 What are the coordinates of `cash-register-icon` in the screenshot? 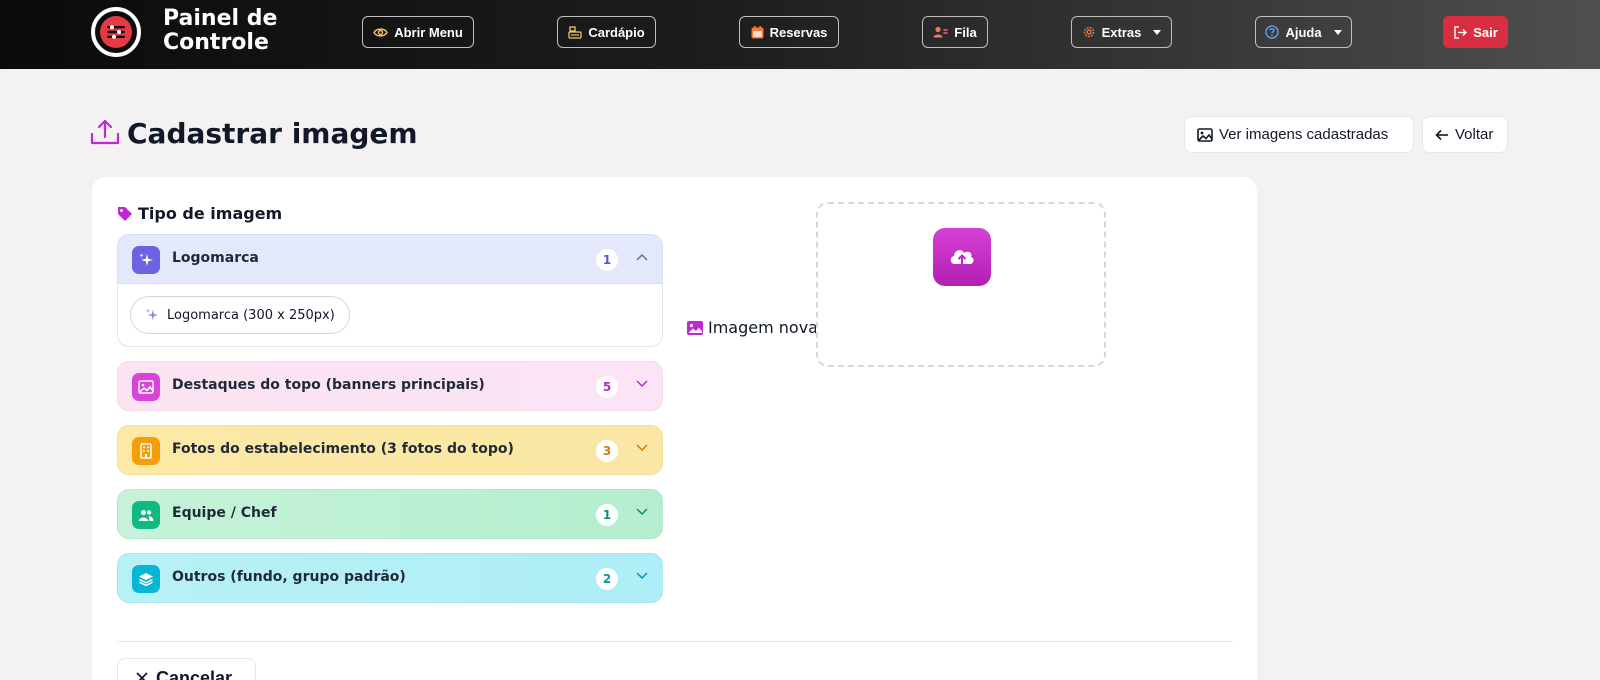 It's located at (575, 32).